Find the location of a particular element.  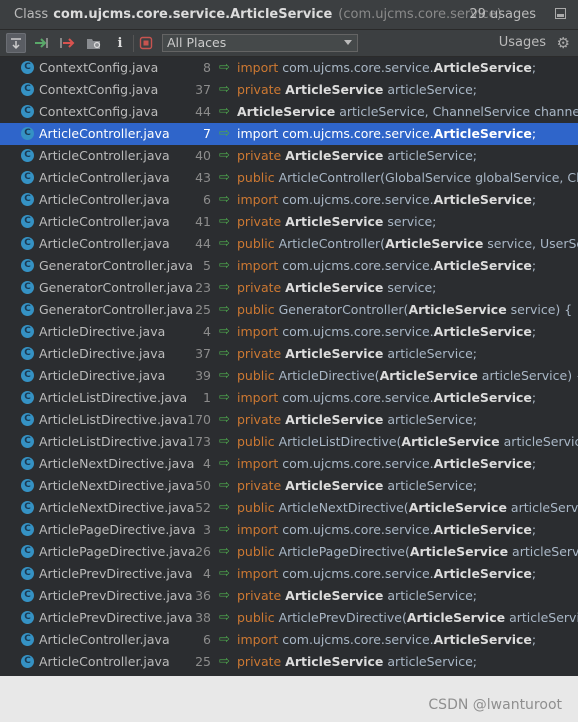

stop-icon is located at coordinates (146, 43).